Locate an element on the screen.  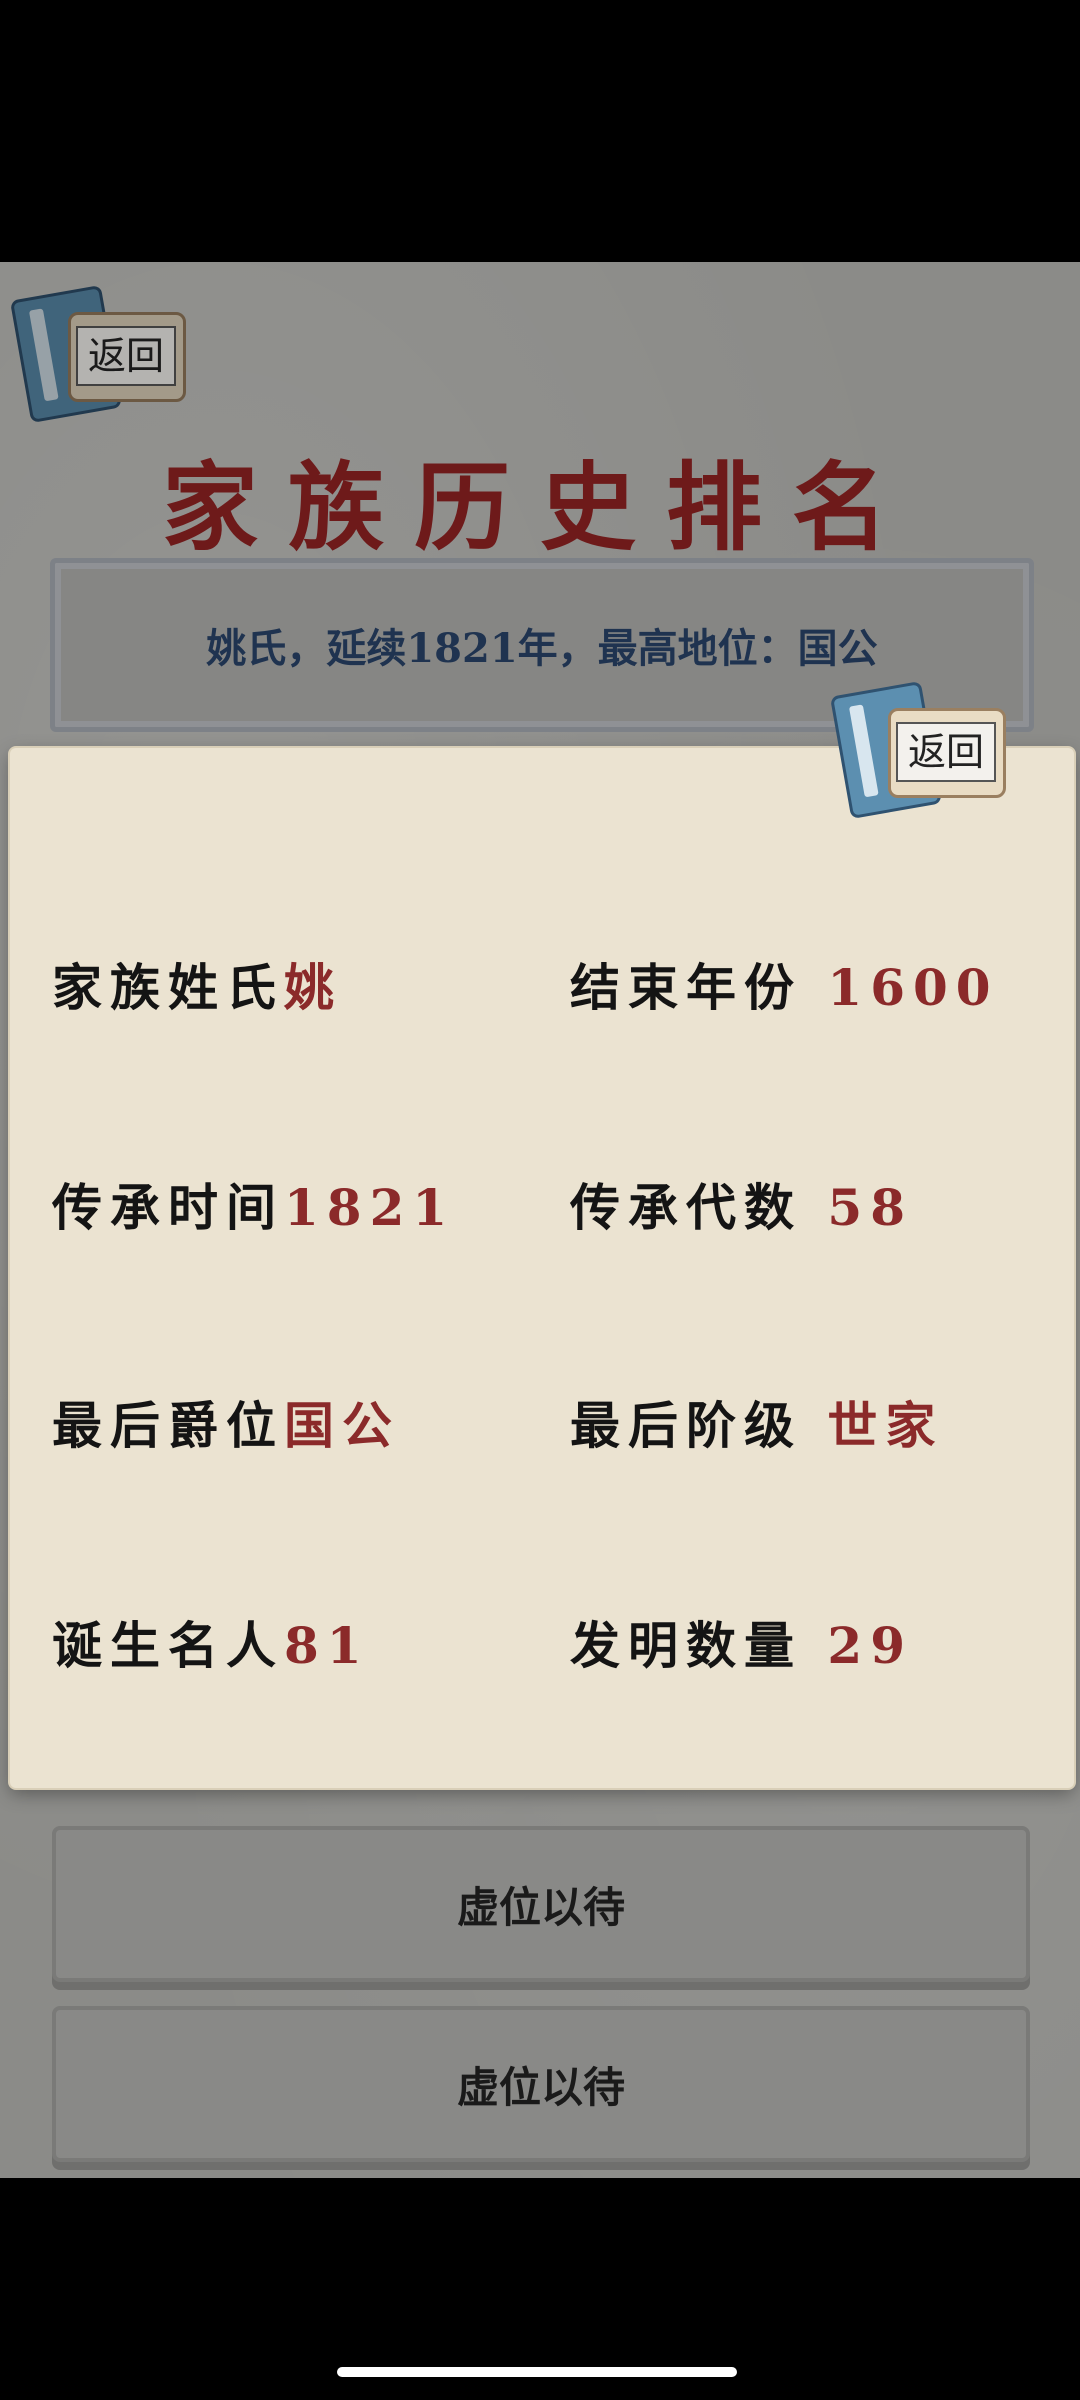
stat-last-title: 最后爵位国公 is located at coordinates (226, 1426).